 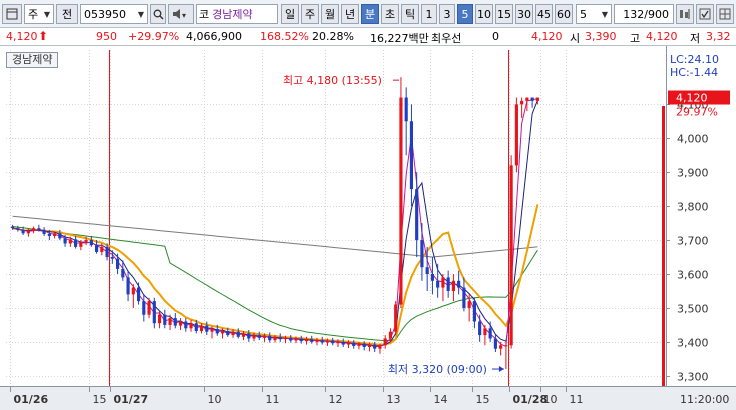 I want to click on interval-3-button: 3, so click(x=447, y=14).